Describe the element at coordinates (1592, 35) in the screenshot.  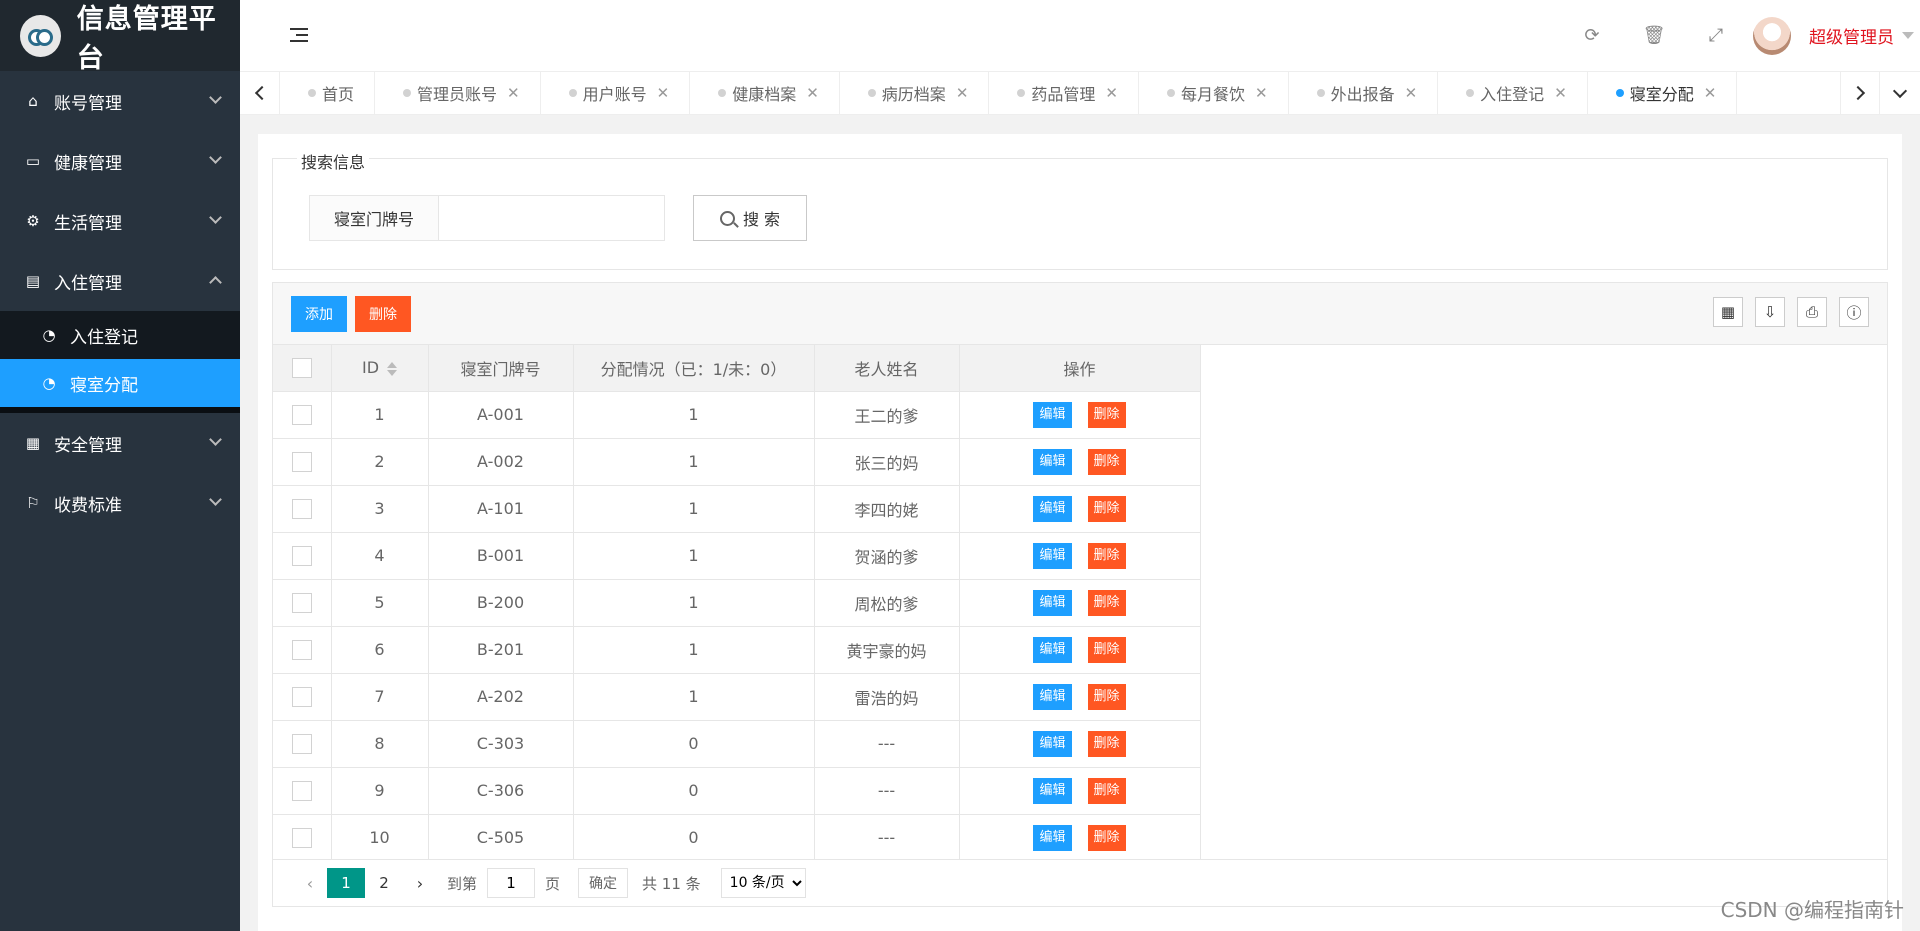
I see `refresh-icon: ⟳` at that location.